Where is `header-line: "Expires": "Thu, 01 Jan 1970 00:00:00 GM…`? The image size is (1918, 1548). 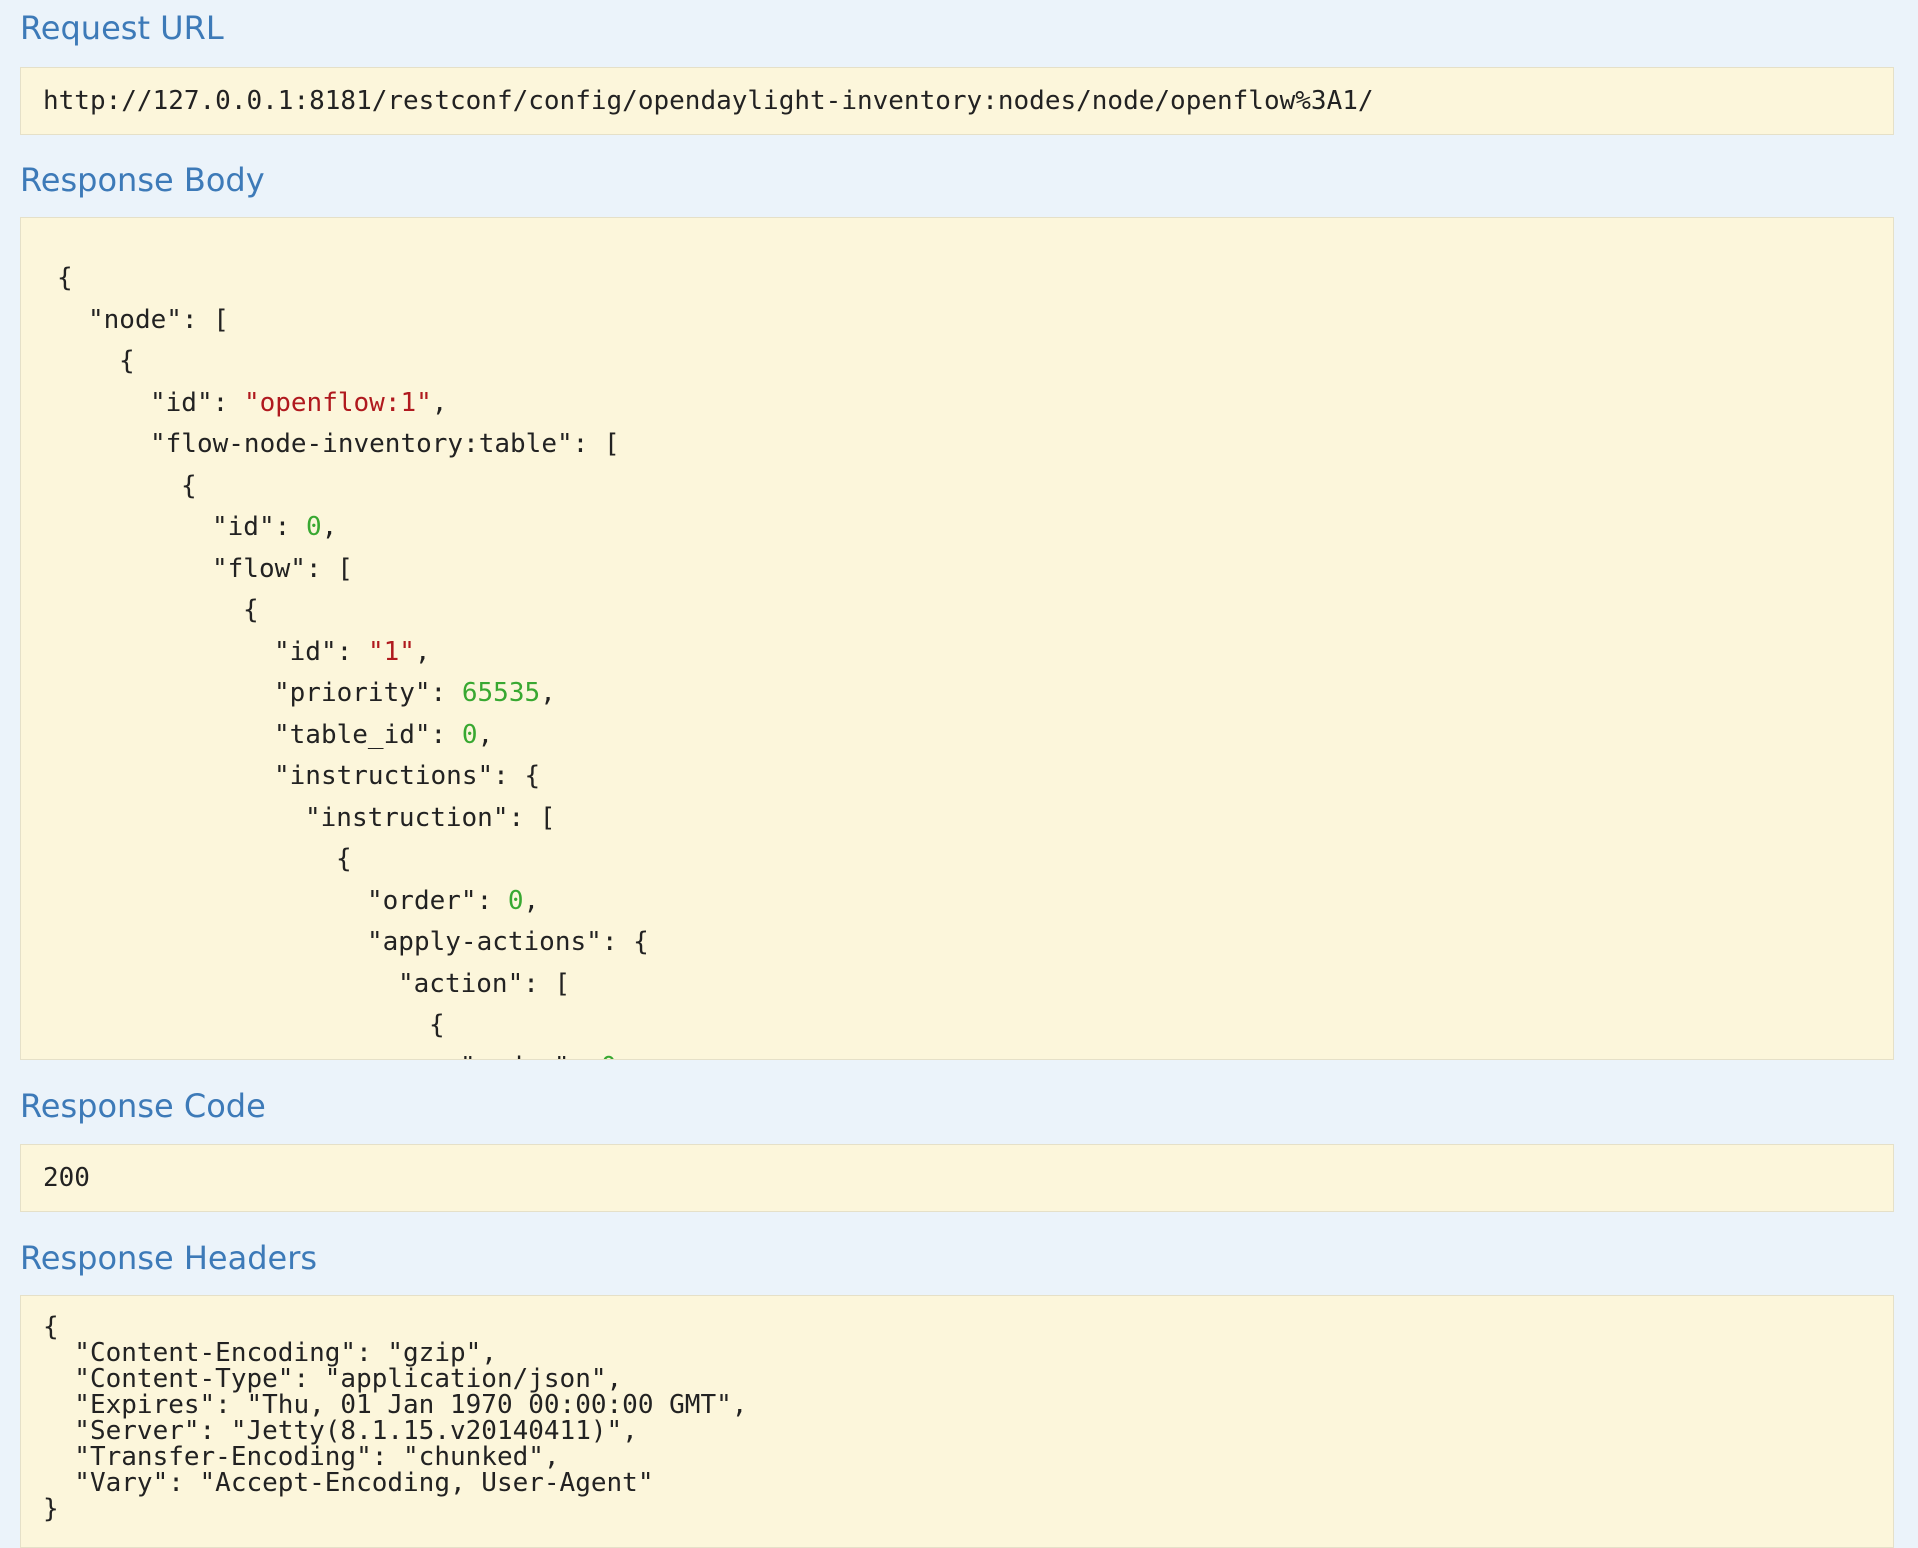
header-line: "Expires": "Thu, 01 Jan 1970 00:00:00 GM… is located at coordinates (395, 1405).